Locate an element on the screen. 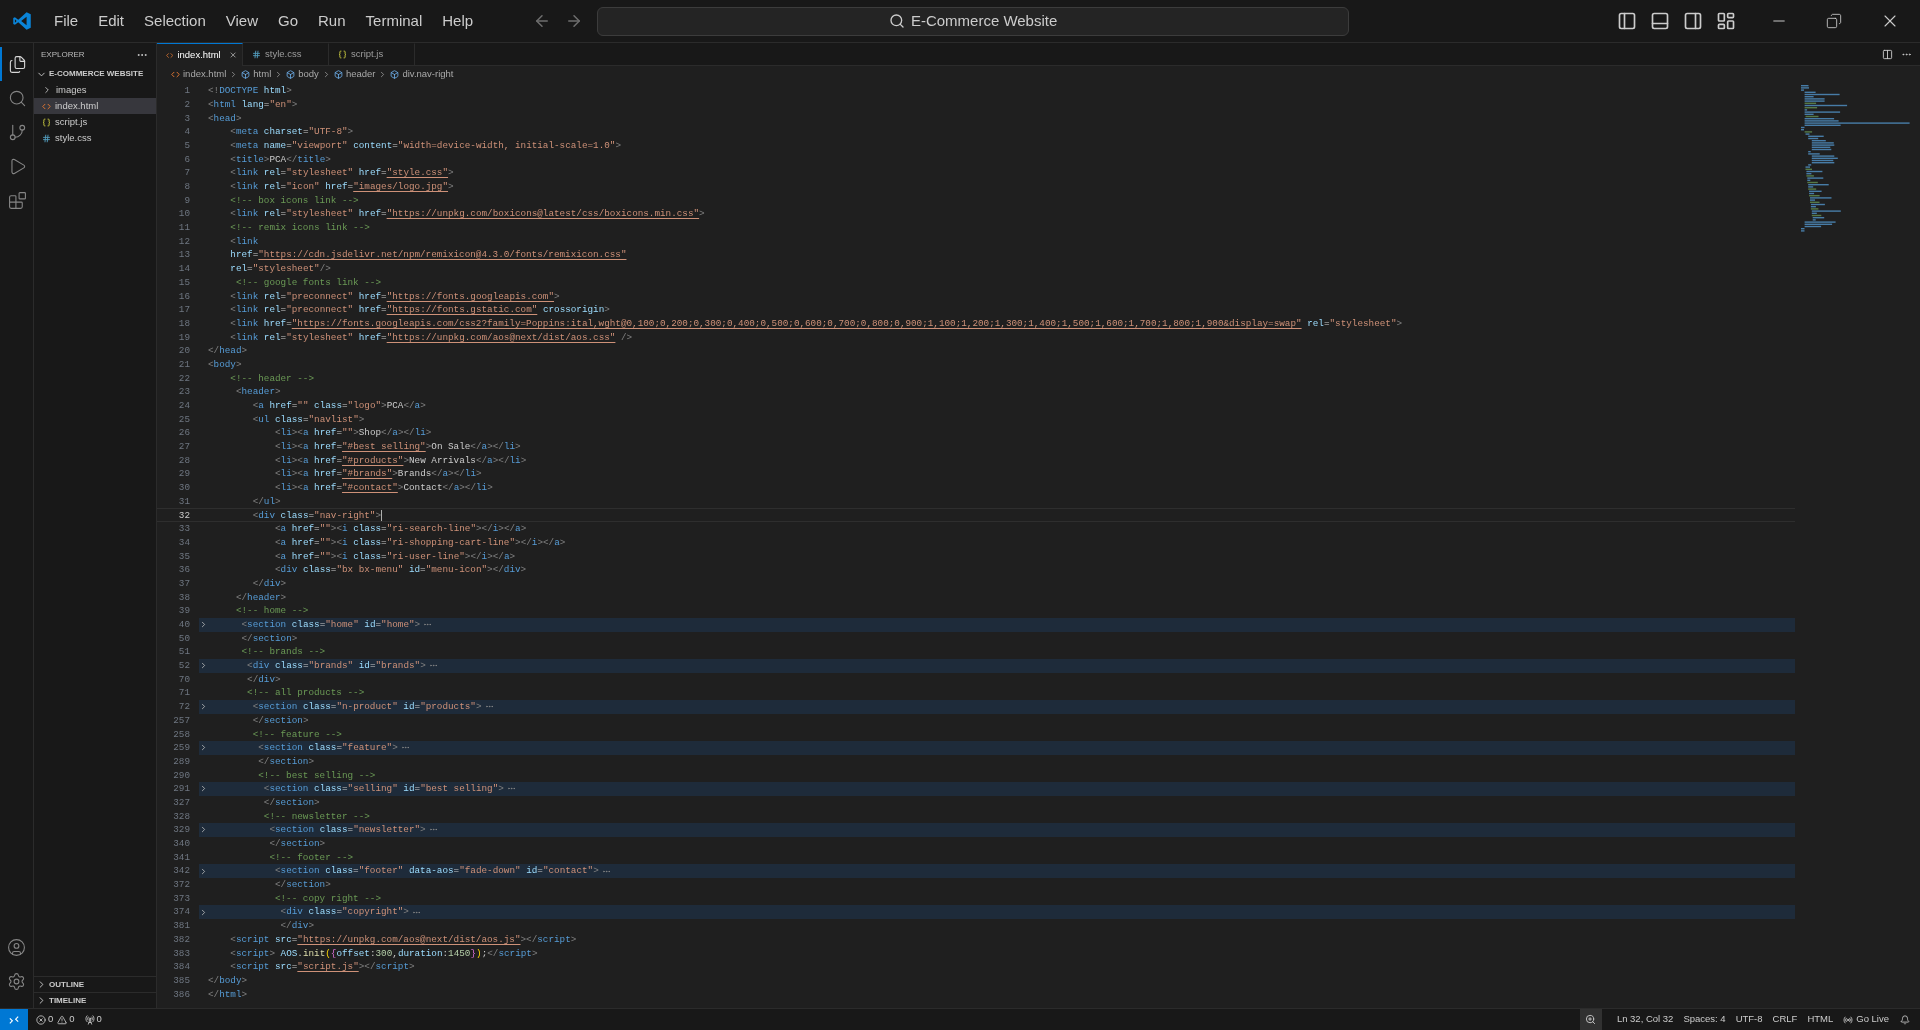 This screenshot has height=1030, width=1920. line-number: 36 is located at coordinates (183, 570).